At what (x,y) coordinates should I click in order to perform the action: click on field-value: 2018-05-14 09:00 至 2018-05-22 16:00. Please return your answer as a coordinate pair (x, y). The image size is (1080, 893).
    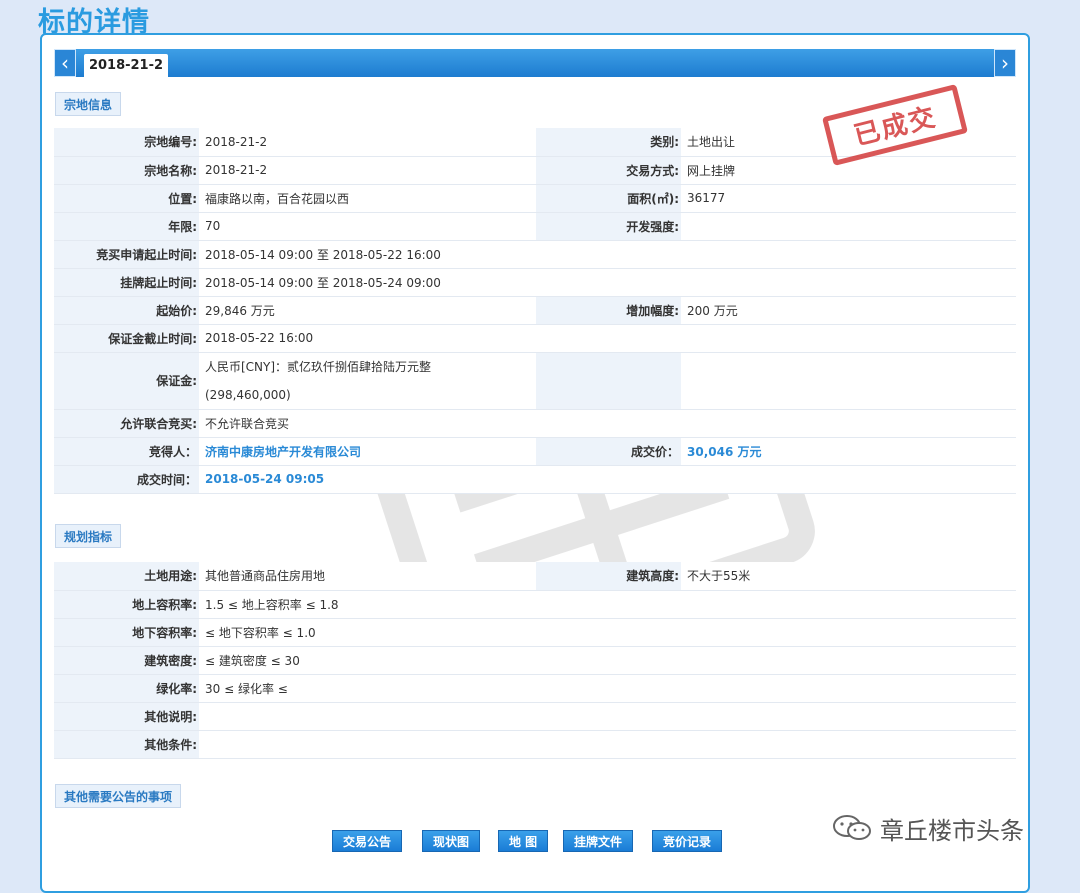
    Looking at the image, I should click on (607, 254).